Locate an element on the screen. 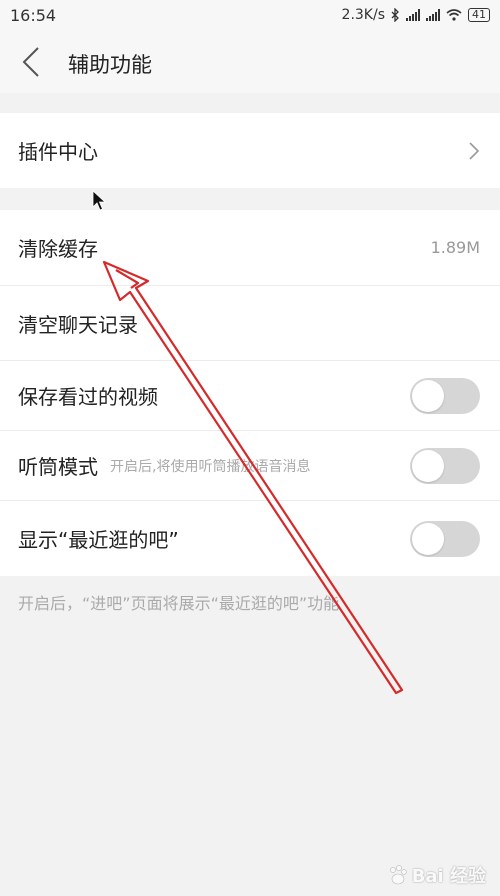 The height and width of the screenshot is (896, 500). save-videos-row: 保存看过的视频 is located at coordinates (250, 395).